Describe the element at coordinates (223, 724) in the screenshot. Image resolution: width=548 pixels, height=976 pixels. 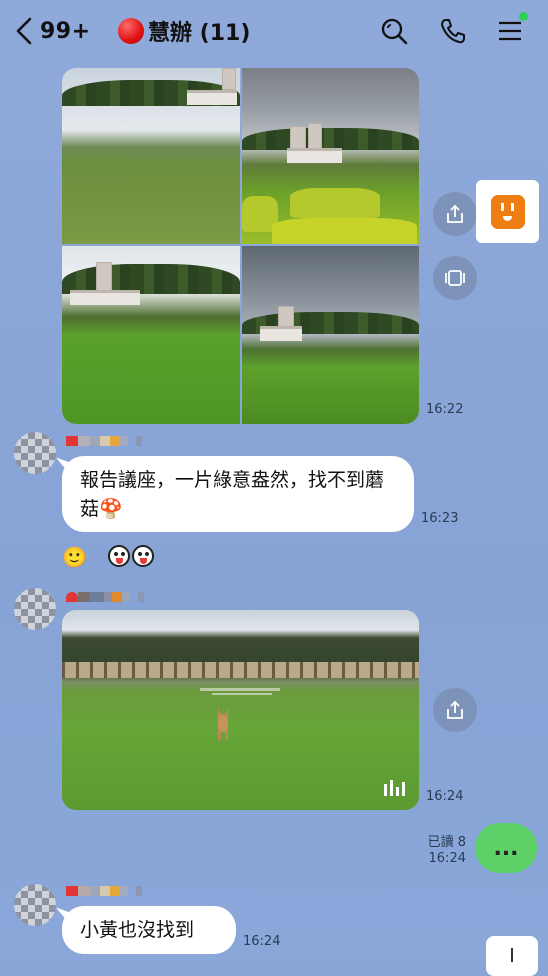
I see `dog-figure` at that location.